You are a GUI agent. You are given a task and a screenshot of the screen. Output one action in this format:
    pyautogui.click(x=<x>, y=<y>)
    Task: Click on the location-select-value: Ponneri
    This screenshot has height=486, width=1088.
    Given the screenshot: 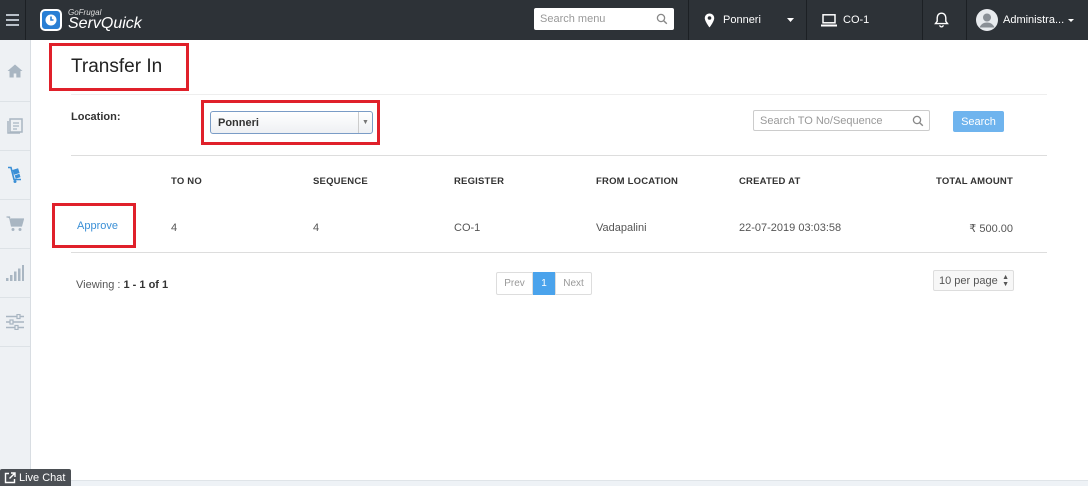 What is the action you would take?
    pyautogui.click(x=238, y=122)
    